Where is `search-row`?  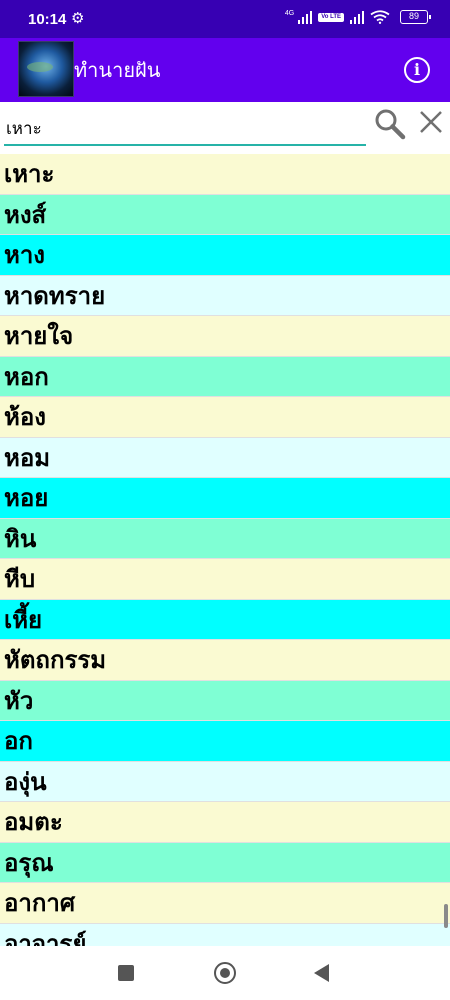 search-row is located at coordinates (225, 128).